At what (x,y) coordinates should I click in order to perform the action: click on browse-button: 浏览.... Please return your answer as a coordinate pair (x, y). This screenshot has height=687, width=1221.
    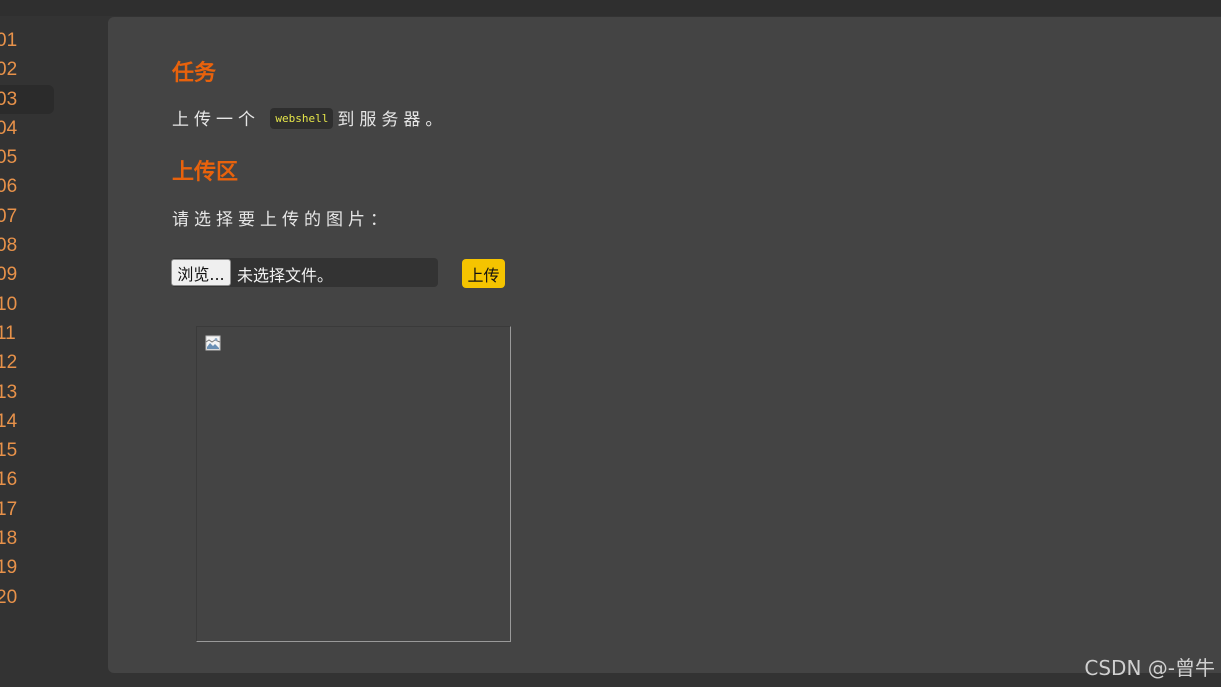
    Looking at the image, I should click on (201, 272).